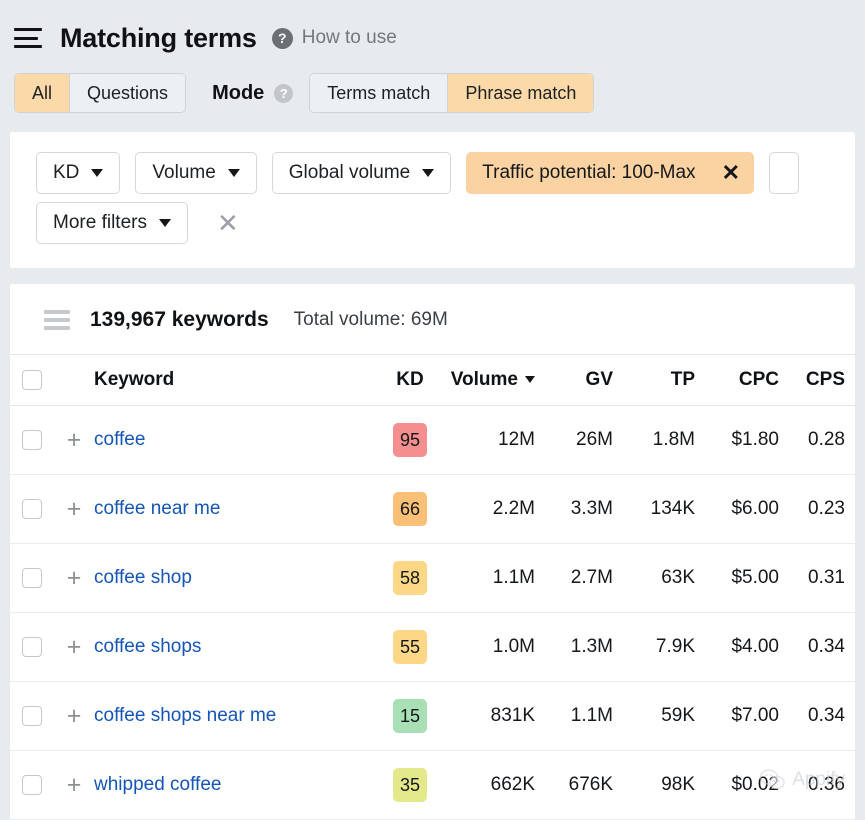 This screenshot has width=865, height=820. I want to click on column-header-volume: Volume, so click(491, 380).